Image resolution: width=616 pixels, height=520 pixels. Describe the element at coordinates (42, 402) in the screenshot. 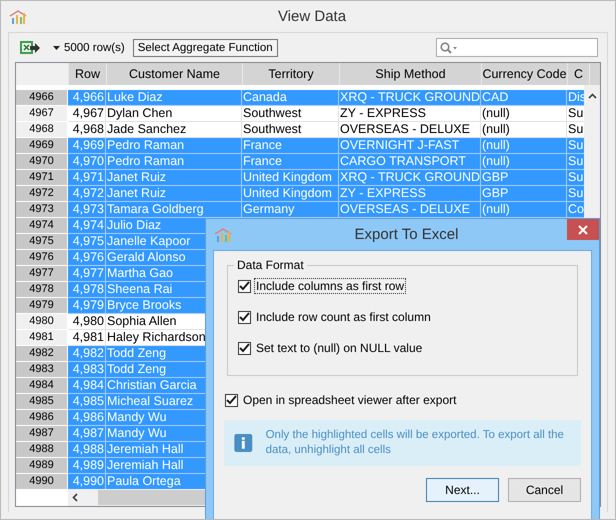

I see `row-number: 4985` at that location.